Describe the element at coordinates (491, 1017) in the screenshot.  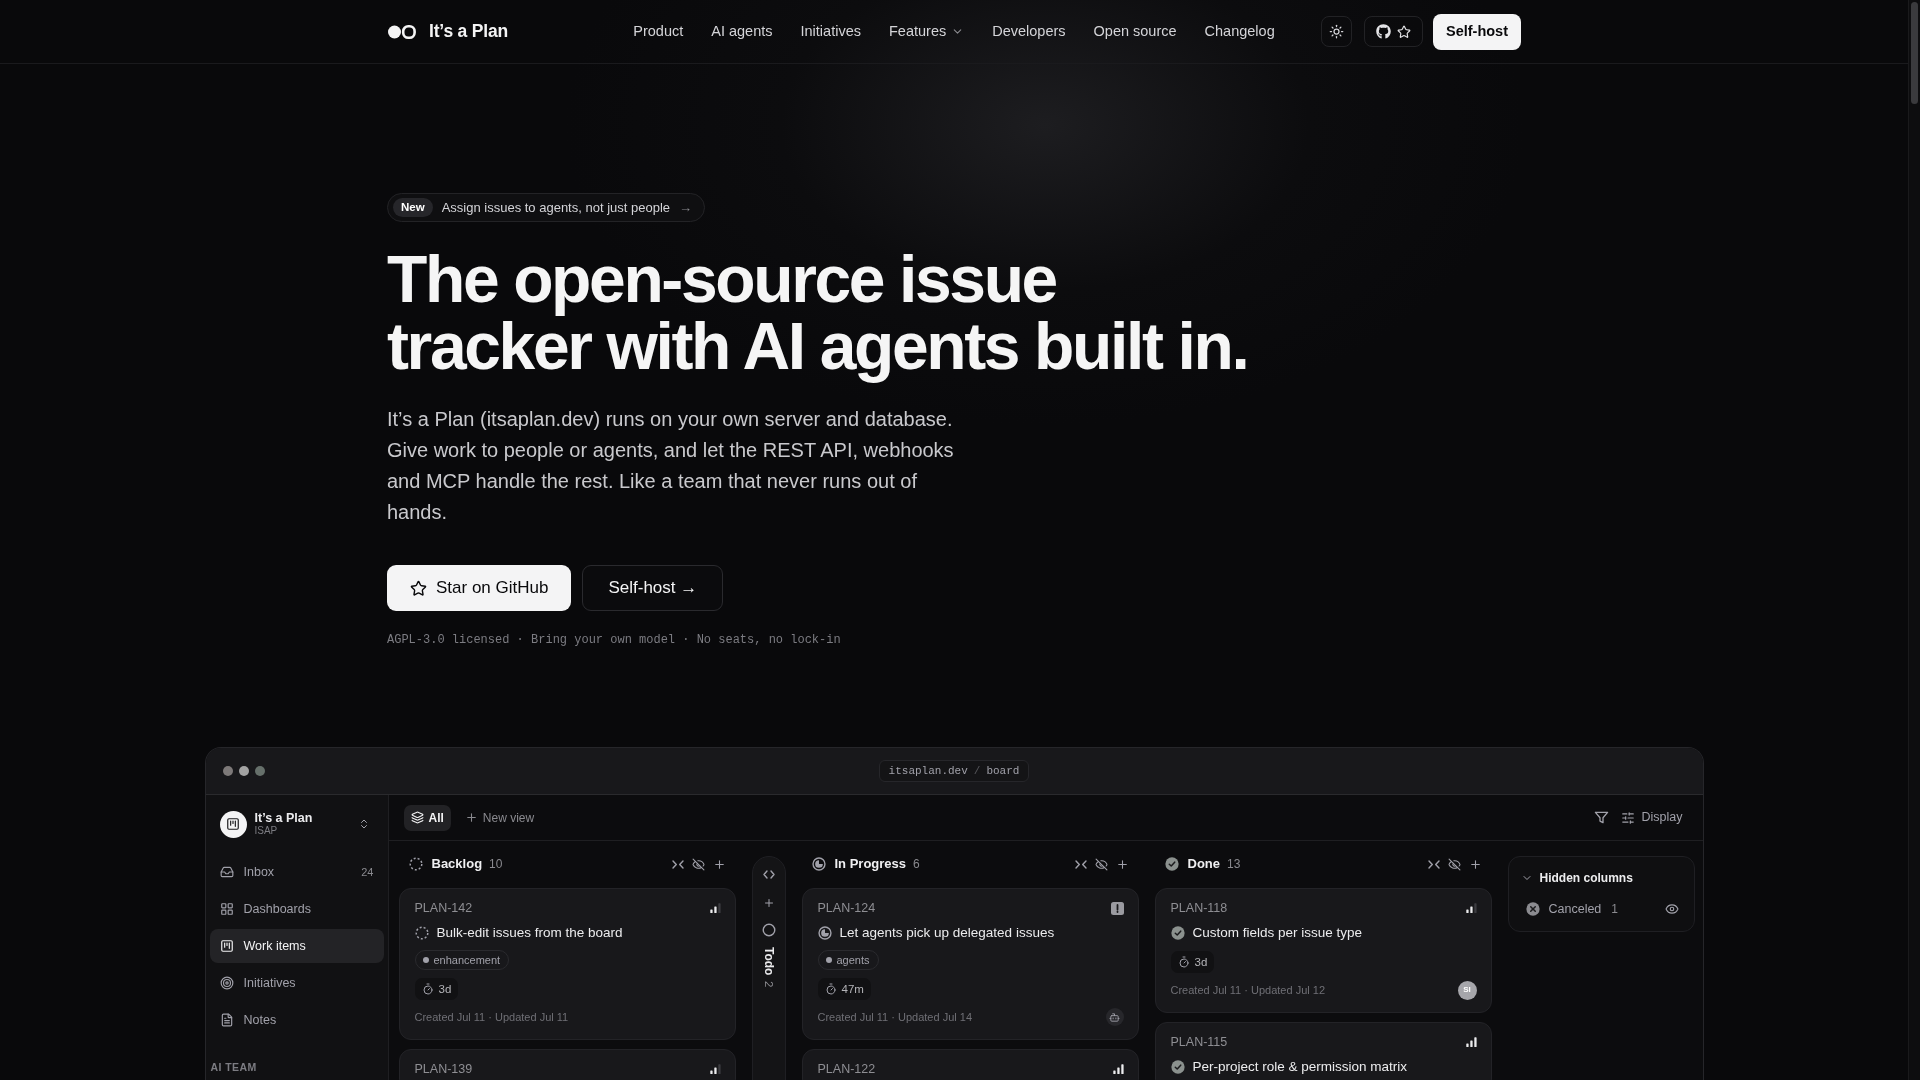
I see `issue-dates: Created Jul 11 · Updated Jul 11` at that location.